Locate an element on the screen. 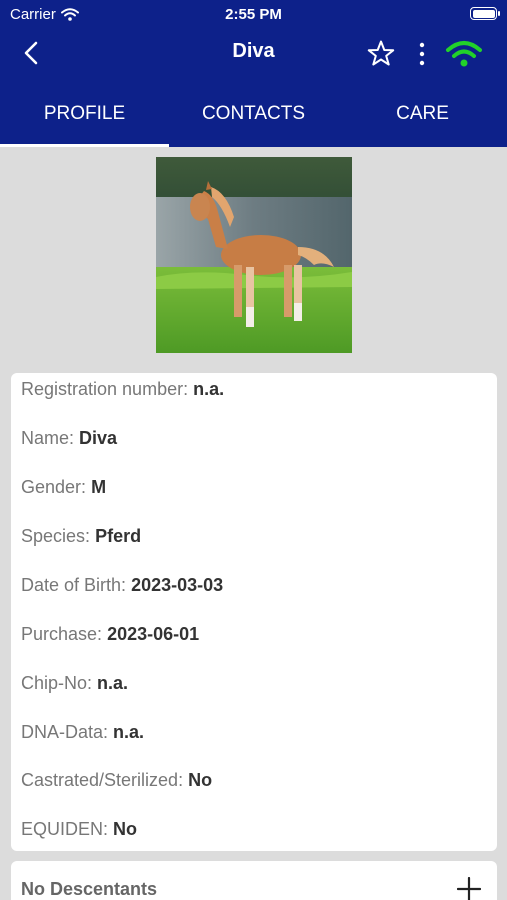 The image size is (507, 900). field-label: Species: is located at coordinates (56, 536).